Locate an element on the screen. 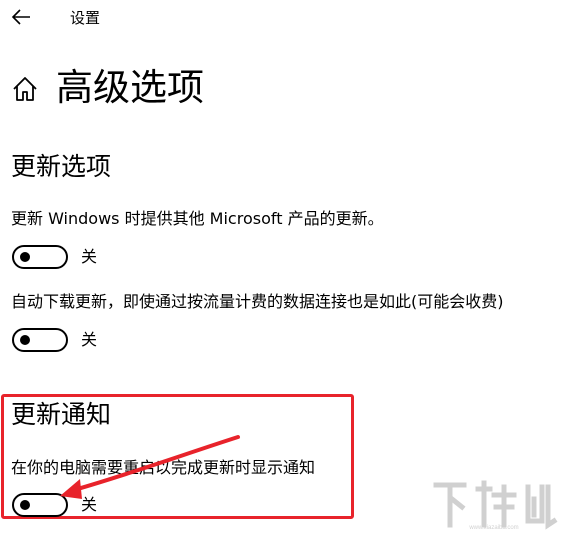  section-title-update-notifications: 更新通知 is located at coordinates (61, 414).